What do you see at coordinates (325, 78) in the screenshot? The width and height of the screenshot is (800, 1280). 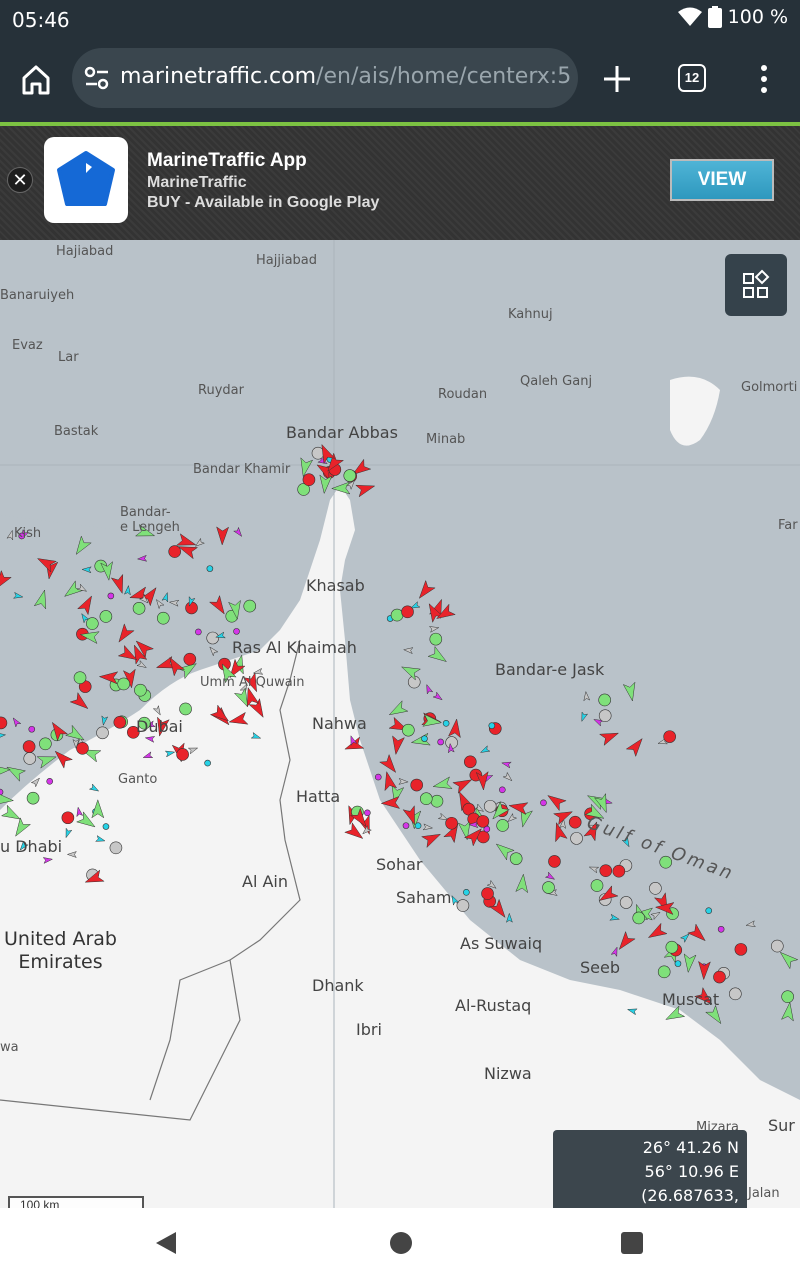 I see `address-bar: marinetraffic.com/en/ais/home/centerx:5` at bounding box center [325, 78].